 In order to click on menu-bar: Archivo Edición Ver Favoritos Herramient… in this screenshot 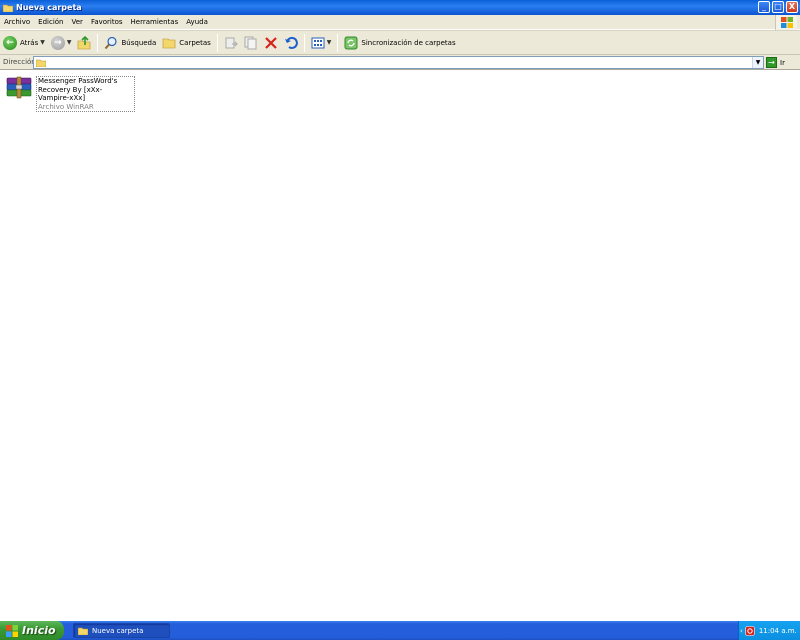, I will do `click(400, 22)`.